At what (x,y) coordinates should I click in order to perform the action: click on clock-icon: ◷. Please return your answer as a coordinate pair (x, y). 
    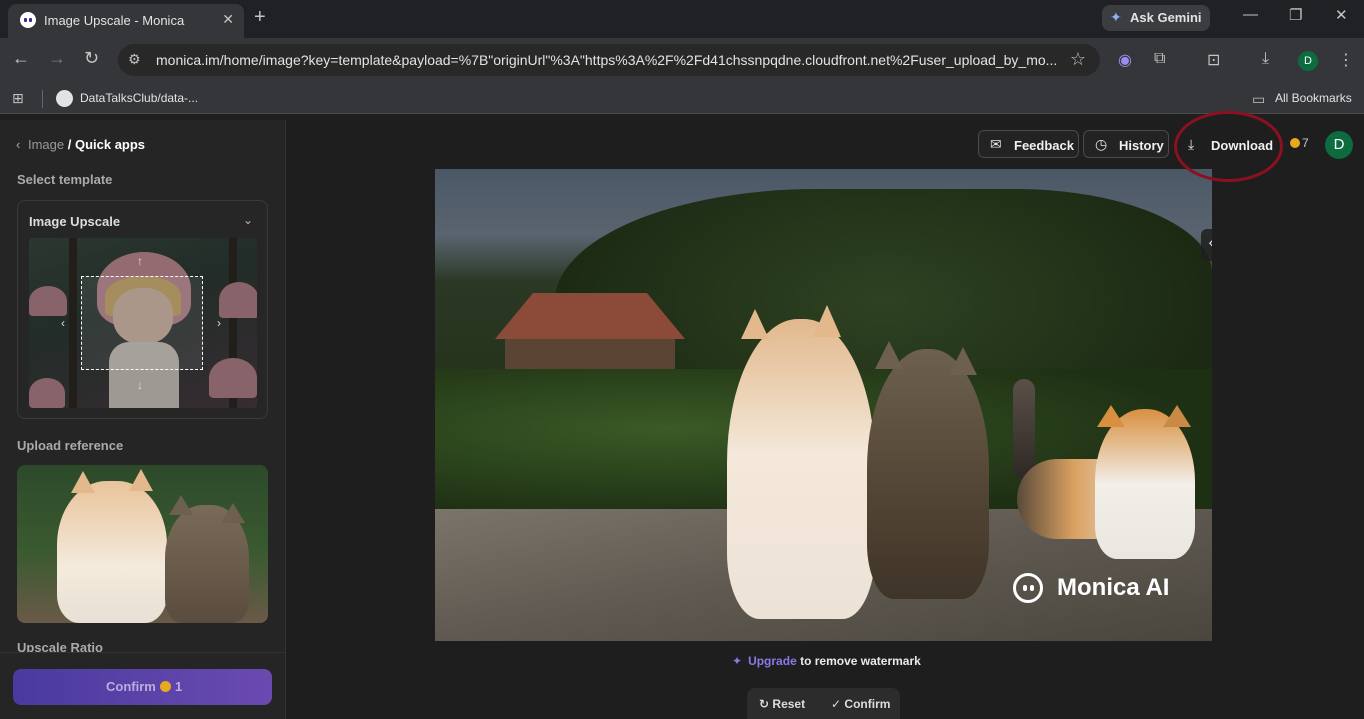
    Looking at the image, I should click on (1101, 144).